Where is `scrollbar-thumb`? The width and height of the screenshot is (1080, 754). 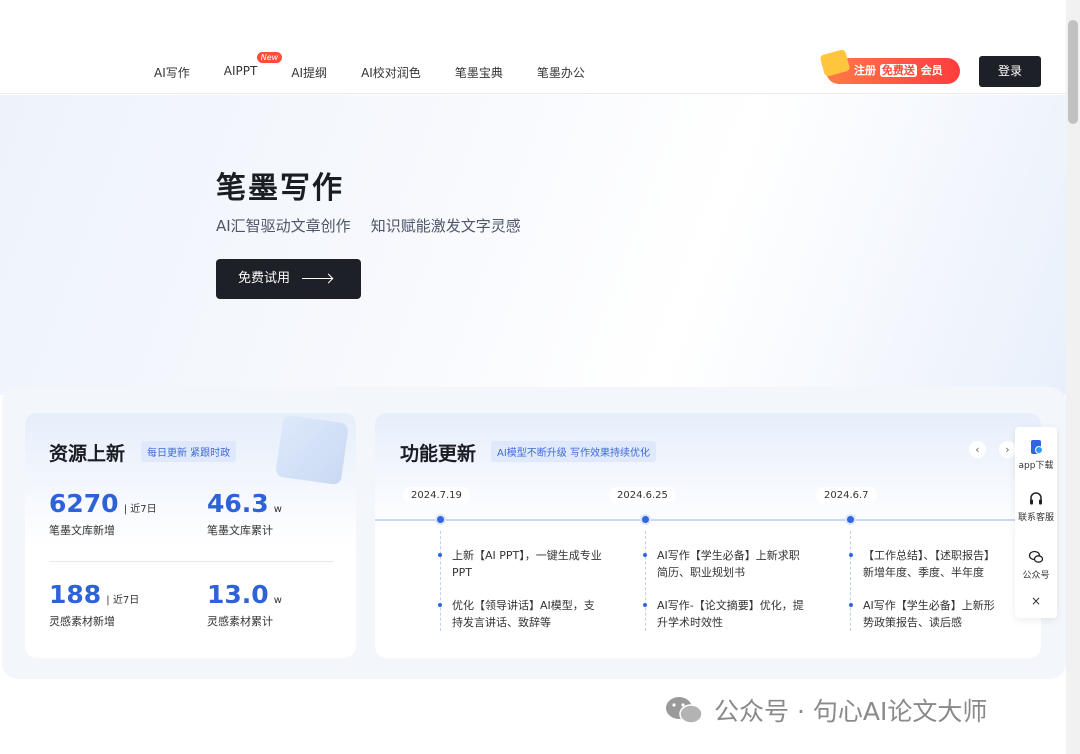
scrollbar-thumb is located at coordinates (1073, 72).